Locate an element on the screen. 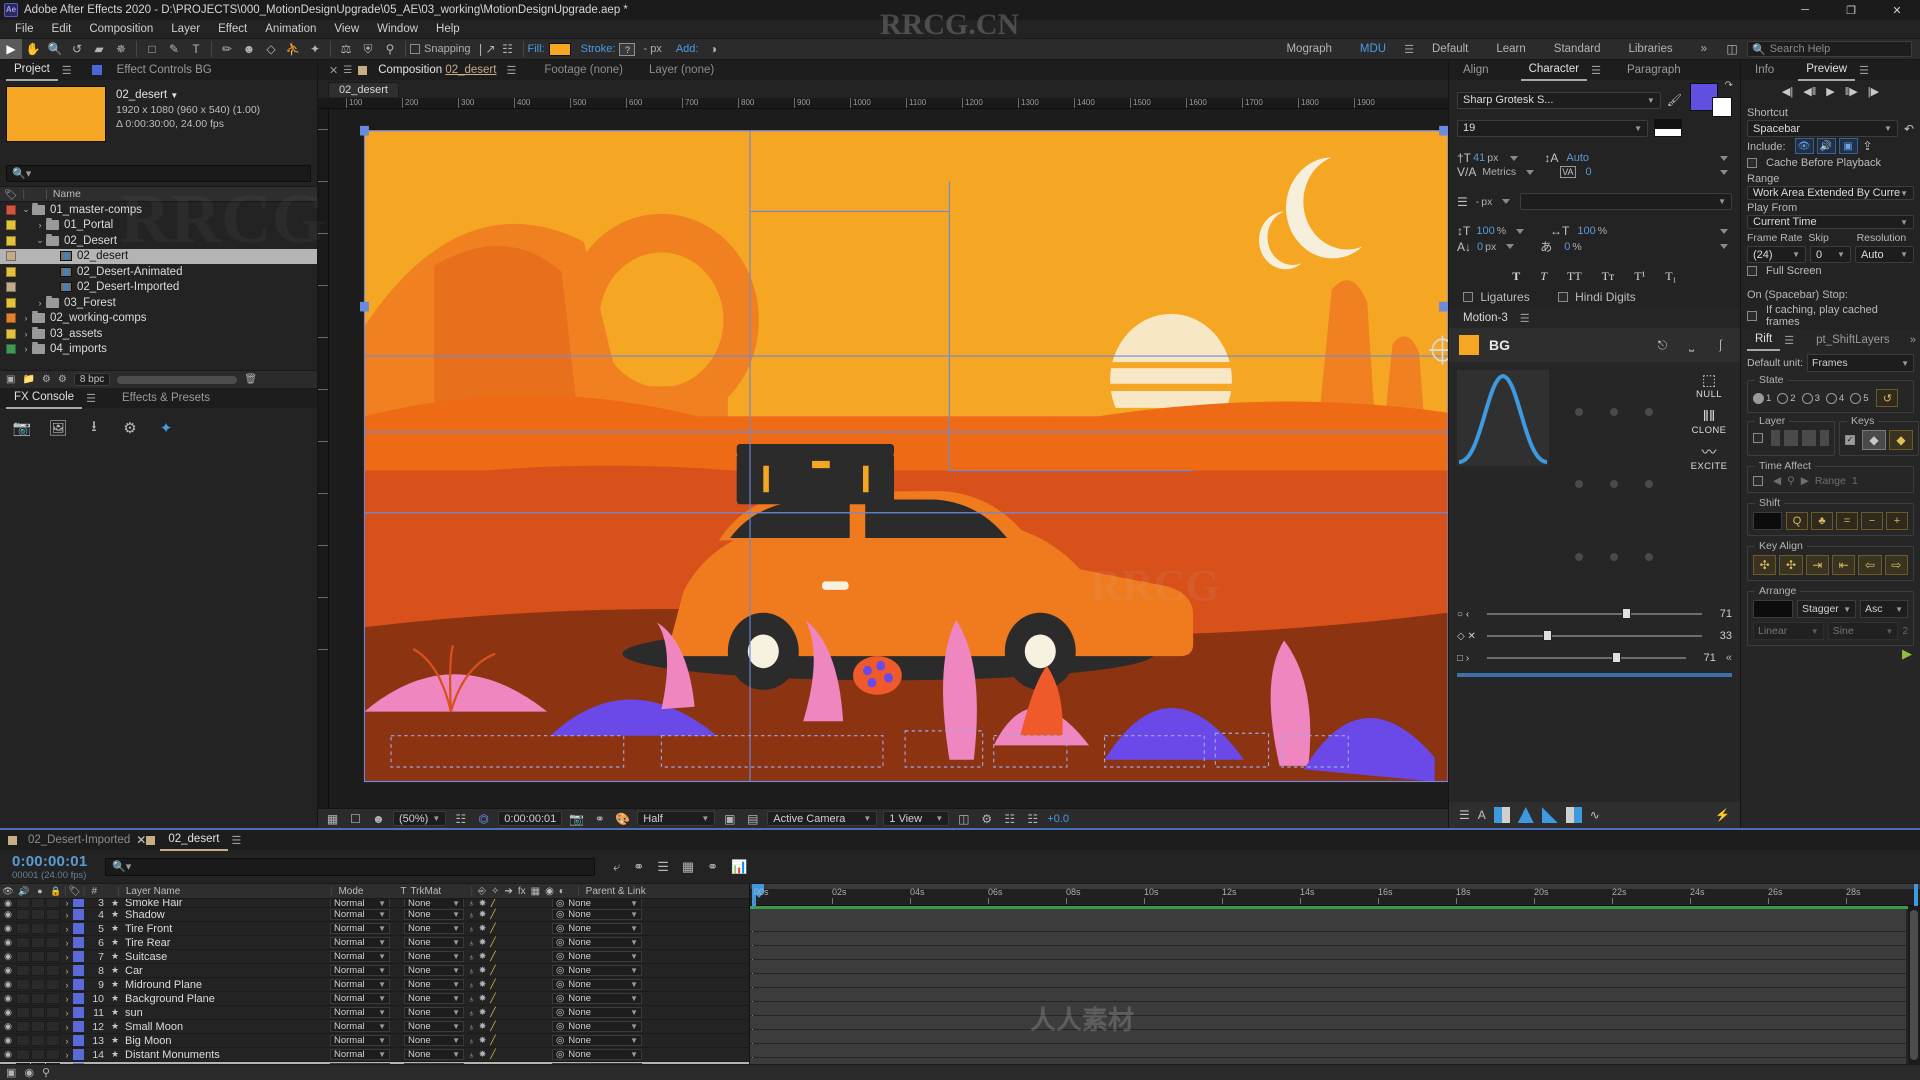 The image size is (1920, 1080). tab-footage: Footage (none) is located at coordinates (583, 70).